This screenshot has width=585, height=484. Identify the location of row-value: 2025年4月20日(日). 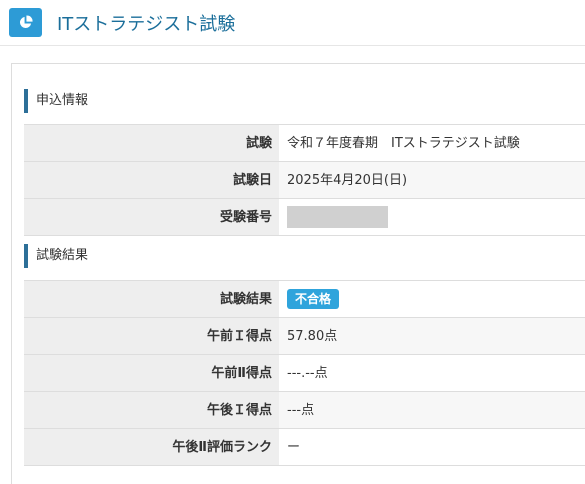
(432, 180).